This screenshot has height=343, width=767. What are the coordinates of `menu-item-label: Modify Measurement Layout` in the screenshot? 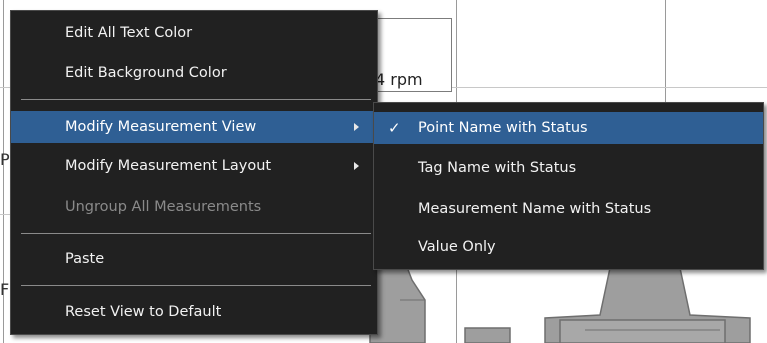 It's located at (168, 166).